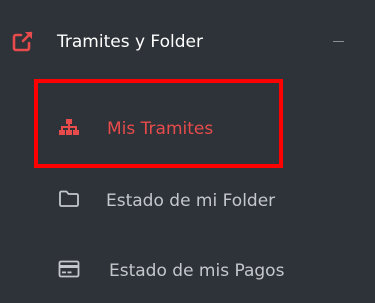 The image size is (375, 303). What do you see at coordinates (338, 41) in the screenshot?
I see `minus-icon` at bounding box center [338, 41].